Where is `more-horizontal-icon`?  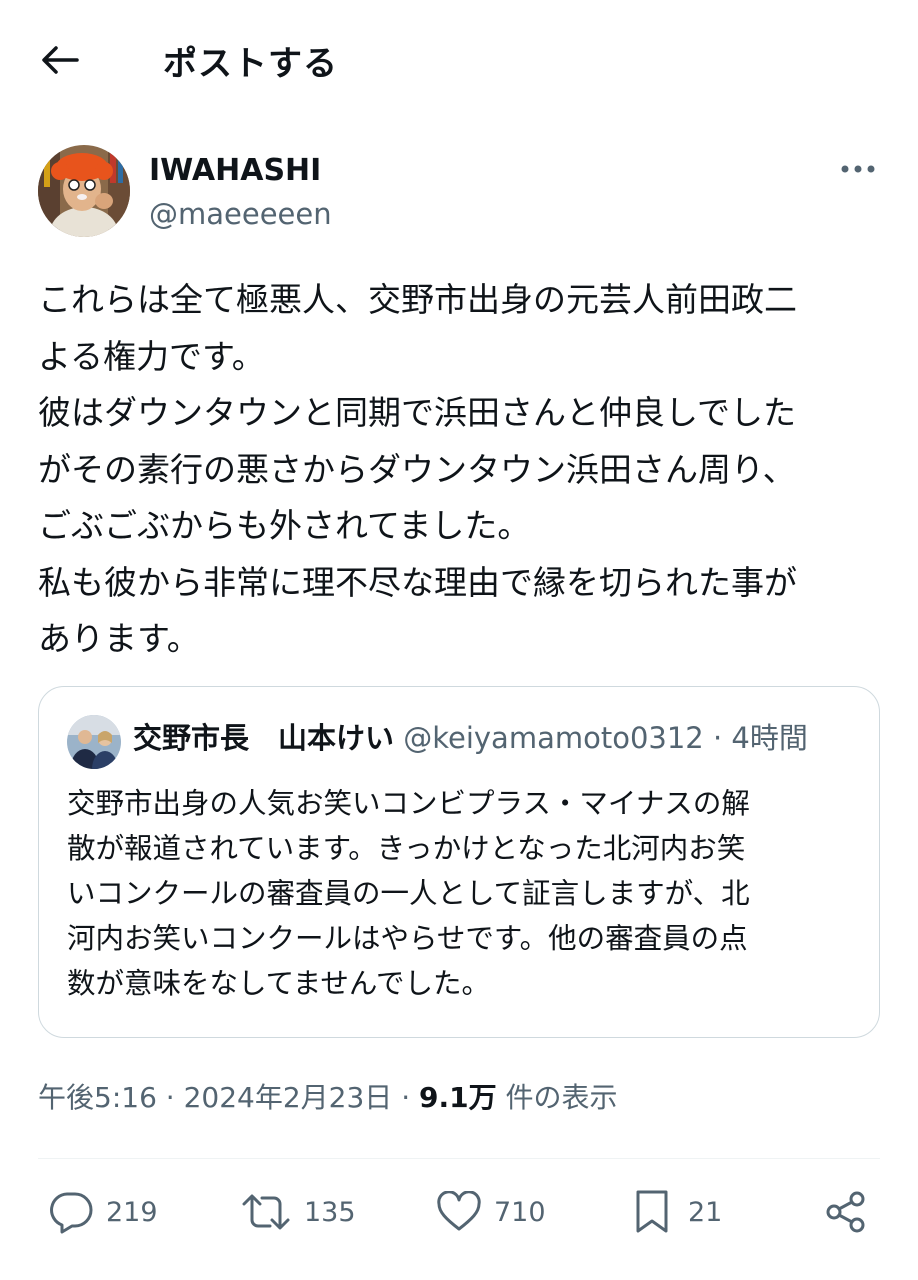
more-horizontal-icon is located at coordinates (858, 169).